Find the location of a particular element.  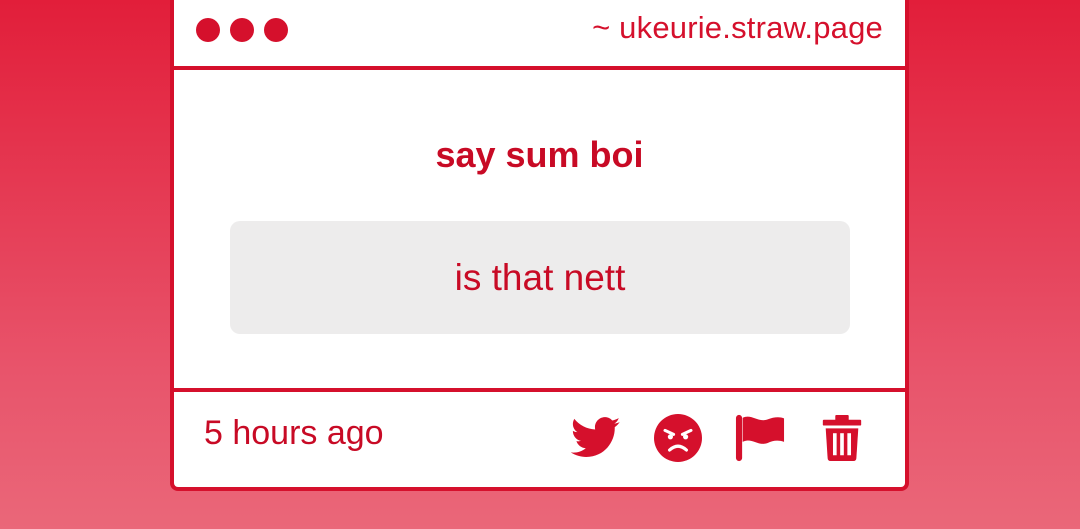

prompt-title: say sum boi is located at coordinates (539, 154).